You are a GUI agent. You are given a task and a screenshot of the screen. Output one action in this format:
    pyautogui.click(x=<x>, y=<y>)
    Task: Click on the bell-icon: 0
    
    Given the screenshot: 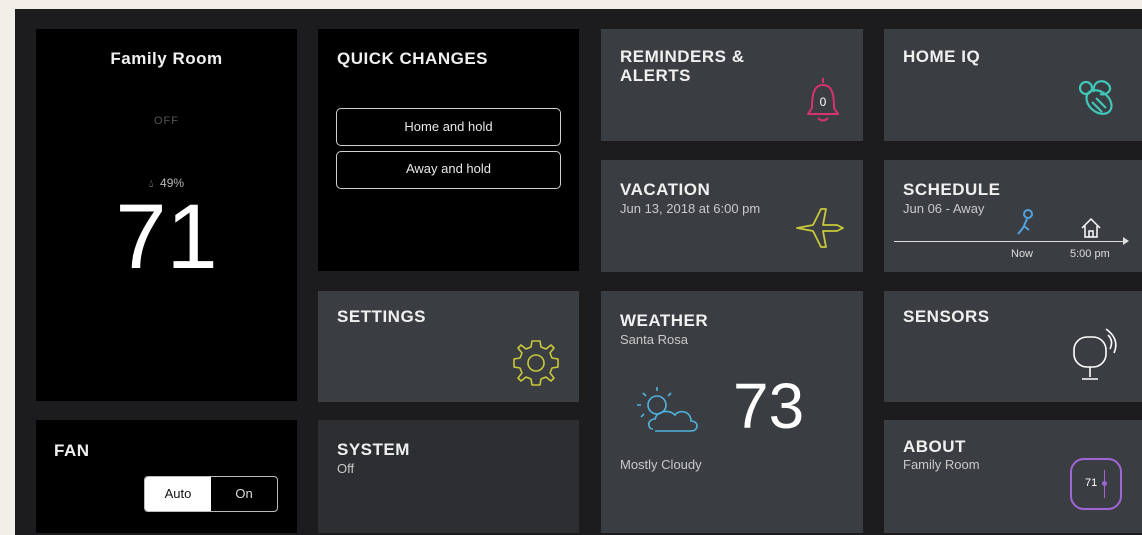 What is the action you would take?
    pyautogui.click(x=823, y=100)
    